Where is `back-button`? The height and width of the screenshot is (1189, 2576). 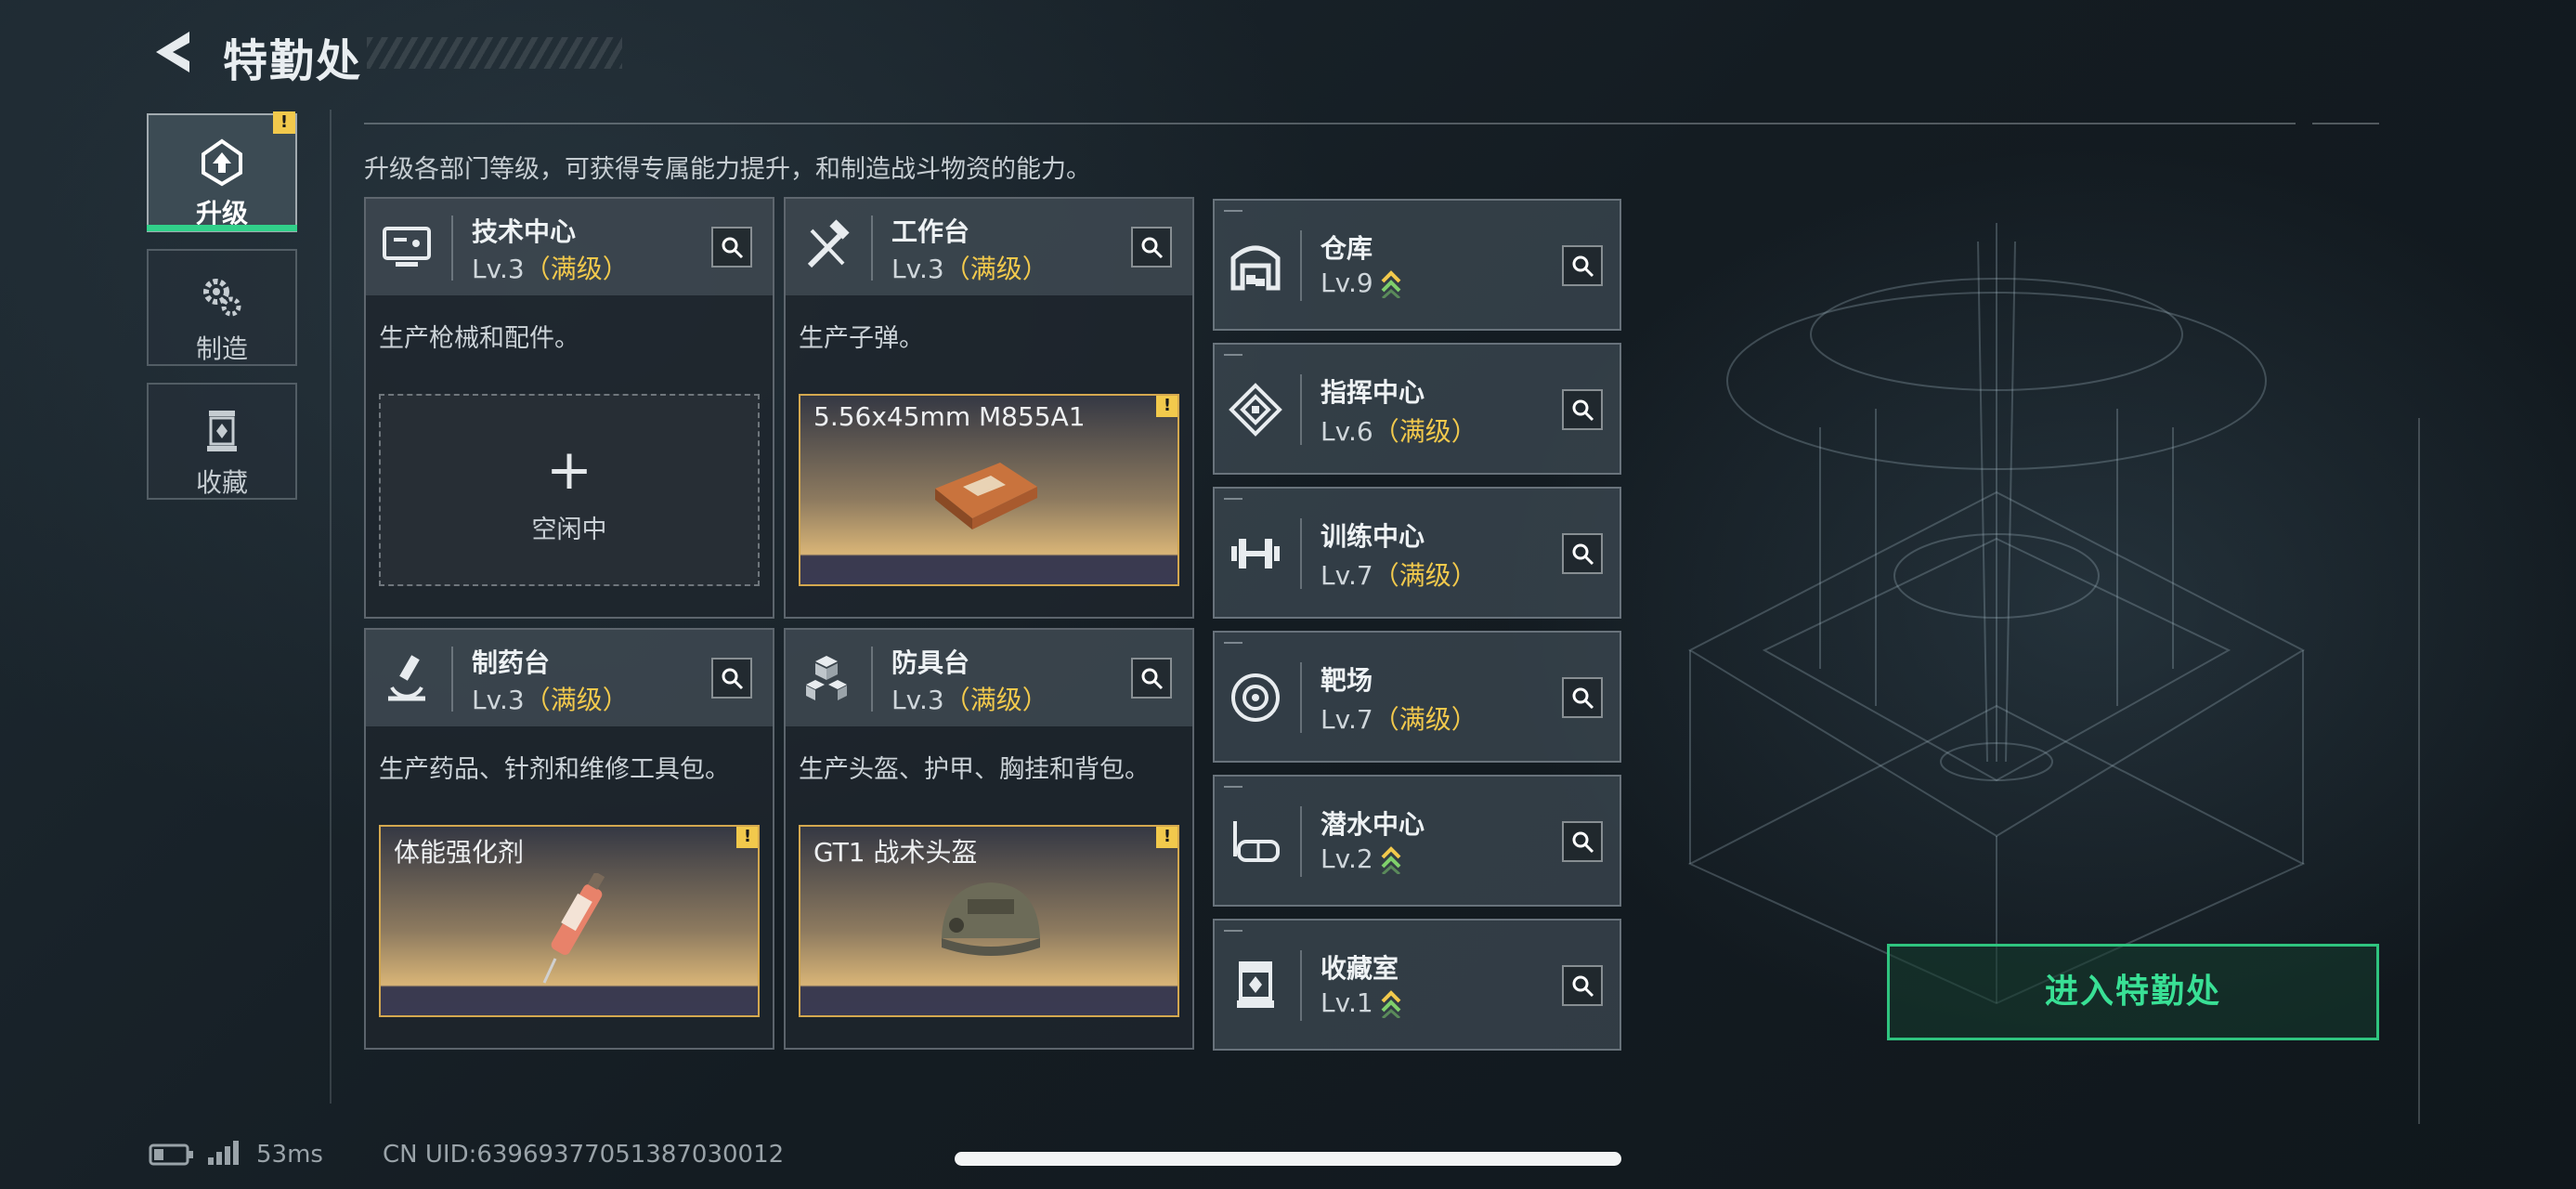 back-button is located at coordinates (175, 52).